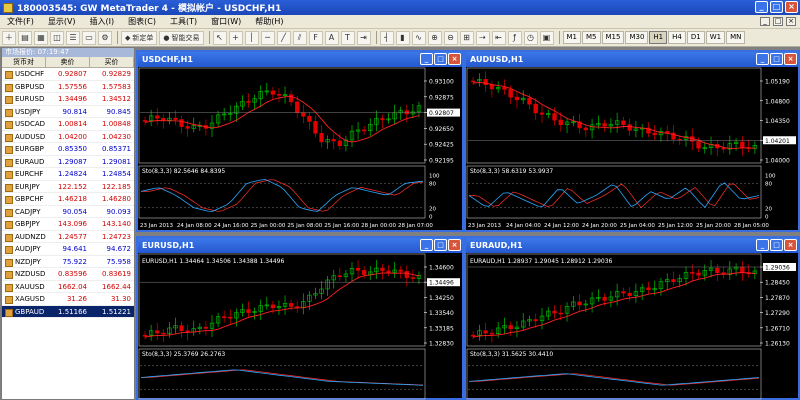 This screenshot has height=400, width=800. I want to click on price-label: 1.28450, so click(777, 283).